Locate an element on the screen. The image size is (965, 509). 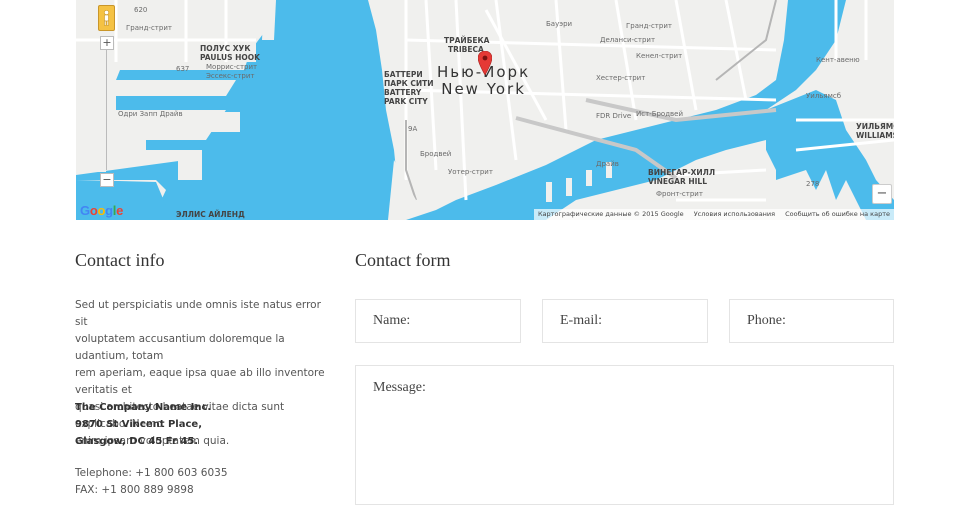
map-label-battery-ru1: БАТТЕРИ is located at coordinates (403, 74).